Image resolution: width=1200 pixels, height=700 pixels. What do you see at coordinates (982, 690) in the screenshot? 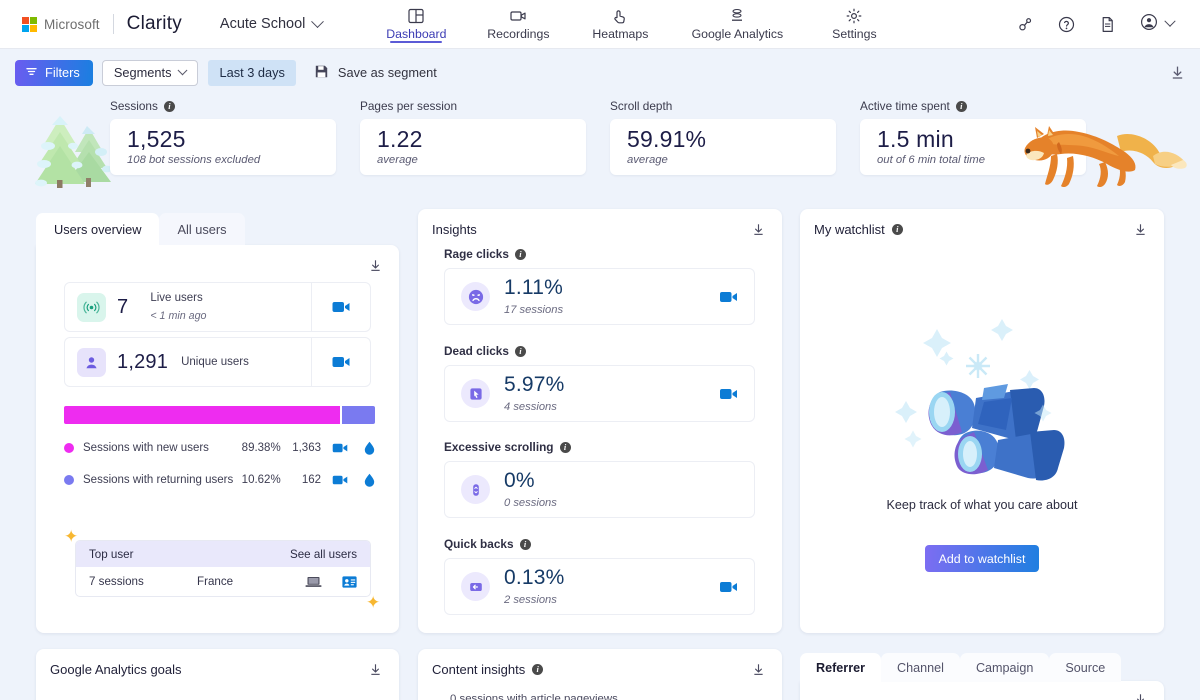
I see `referrer-panel` at bounding box center [982, 690].